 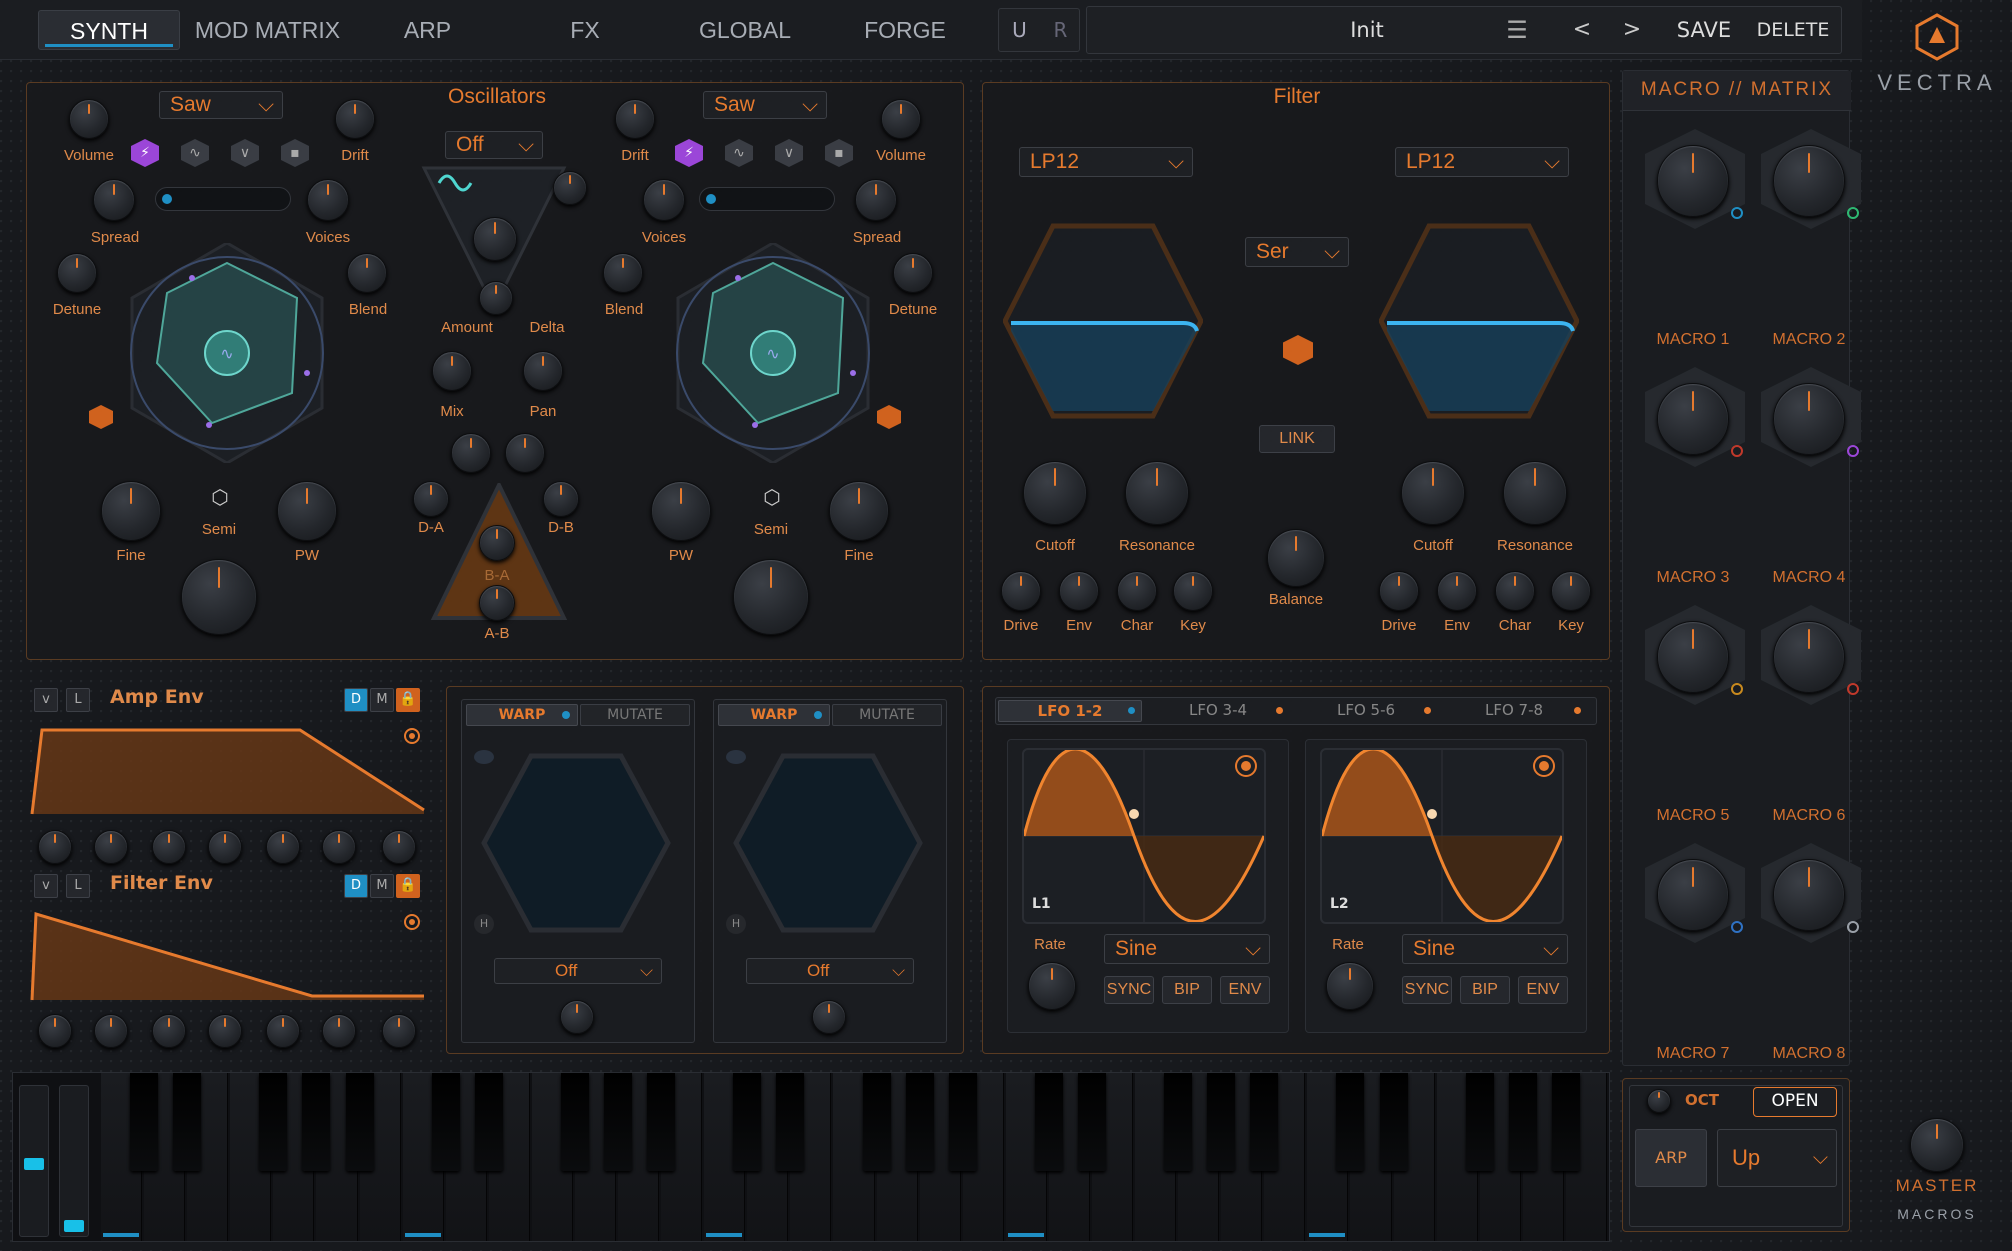 What do you see at coordinates (408, 886) in the screenshot?
I see `filter-env-lock-icon: 🔒` at bounding box center [408, 886].